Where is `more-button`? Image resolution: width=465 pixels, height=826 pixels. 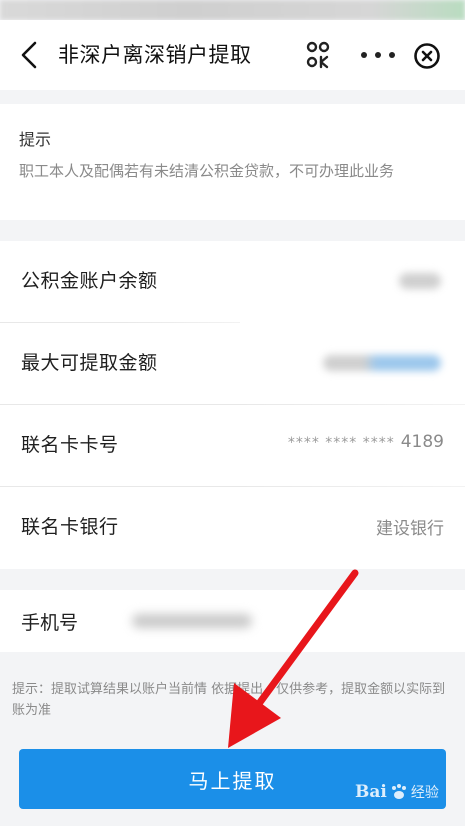 more-button is located at coordinates (378, 55).